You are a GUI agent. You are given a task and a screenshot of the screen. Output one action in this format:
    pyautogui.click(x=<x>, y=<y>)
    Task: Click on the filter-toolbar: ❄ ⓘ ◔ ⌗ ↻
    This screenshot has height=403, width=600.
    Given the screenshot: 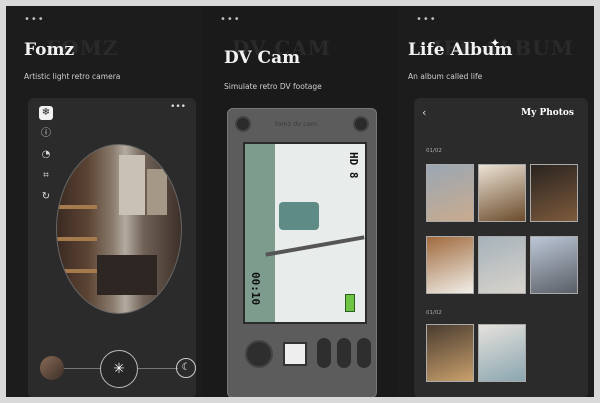 What is the action you would take?
    pyautogui.click(x=46, y=155)
    